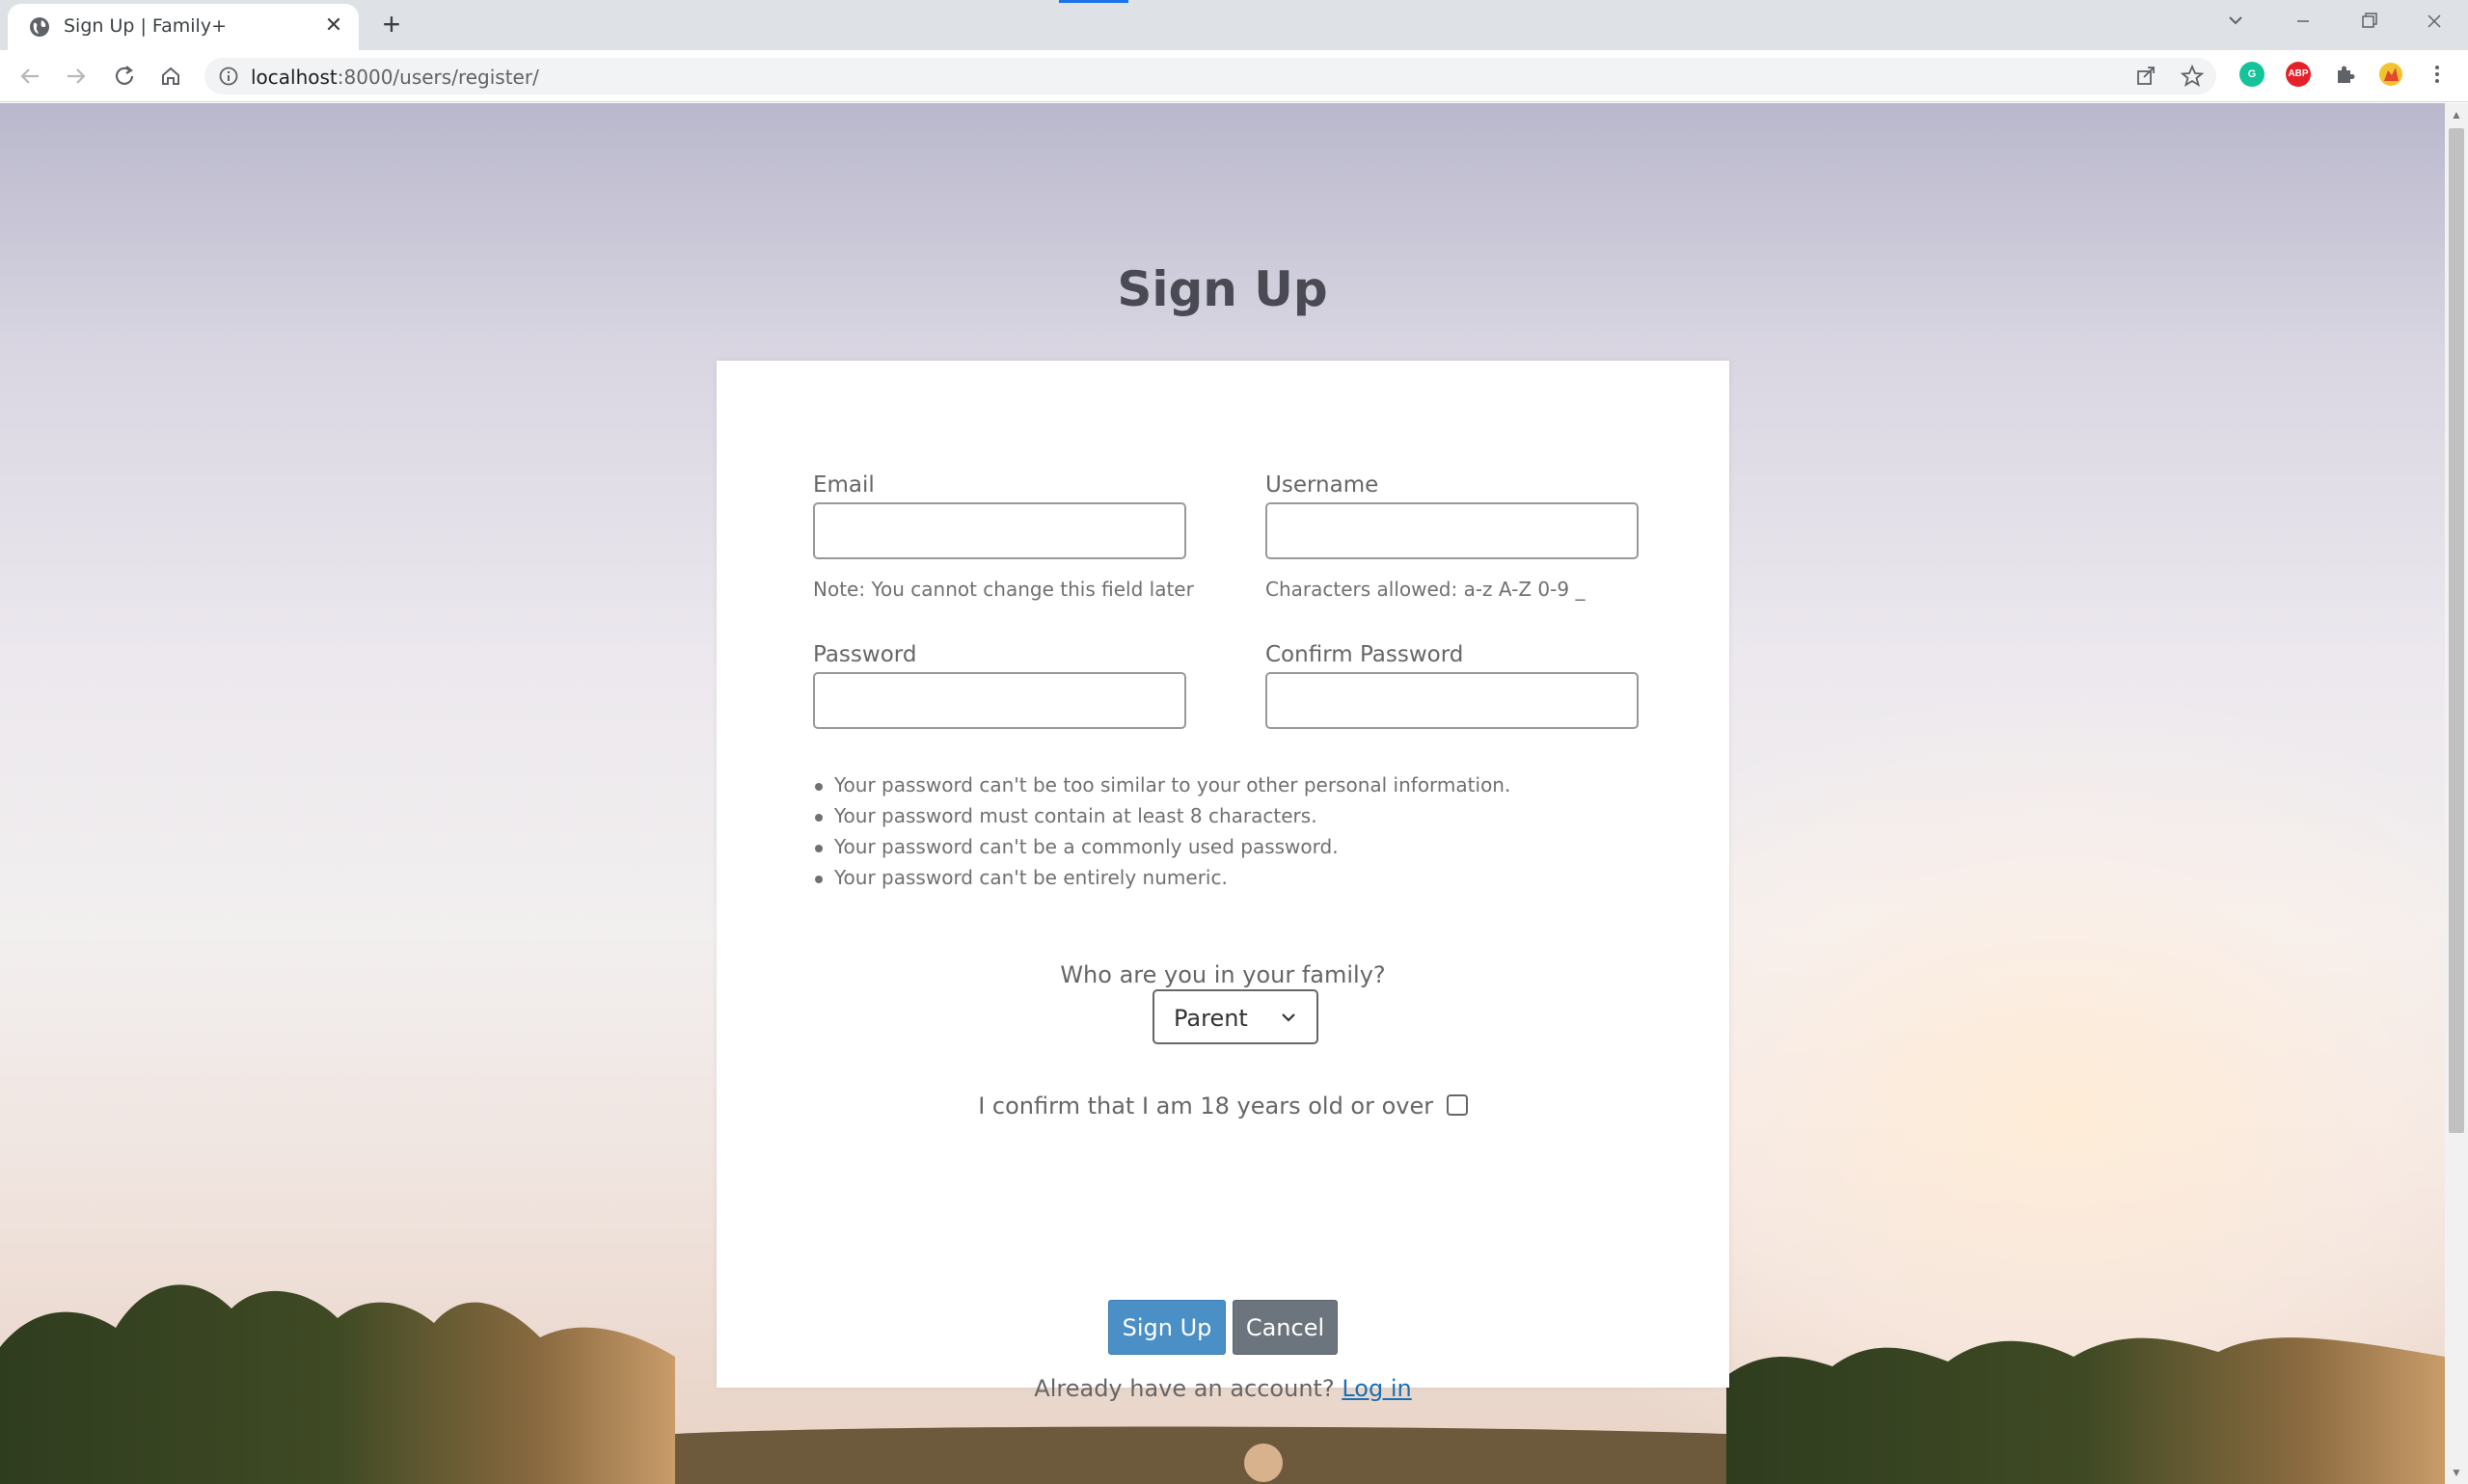 The height and width of the screenshot is (1484, 2468). Describe the element at coordinates (1457, 1105) in the screenshot. I see `age-confirm-checkbox` at that location.